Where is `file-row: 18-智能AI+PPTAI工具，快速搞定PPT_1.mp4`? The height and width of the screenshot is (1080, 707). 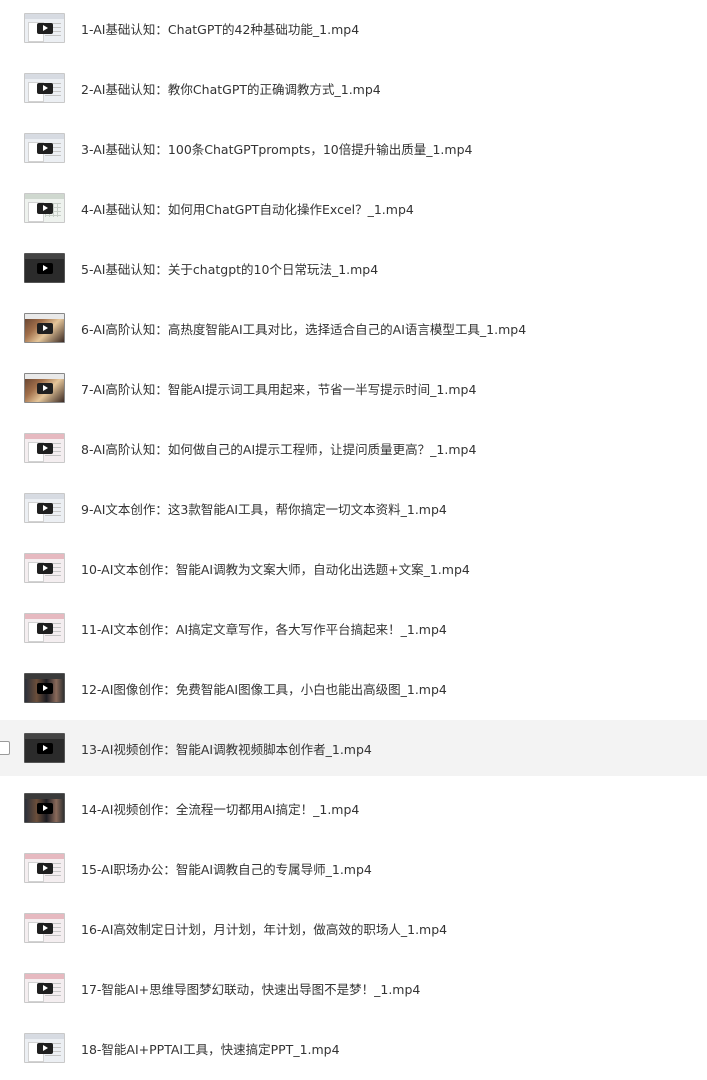
file-row: 18-智能AI+PPTAI工具，快速搞定PPT_1.mp4 is located at coordinates (353, 1048).